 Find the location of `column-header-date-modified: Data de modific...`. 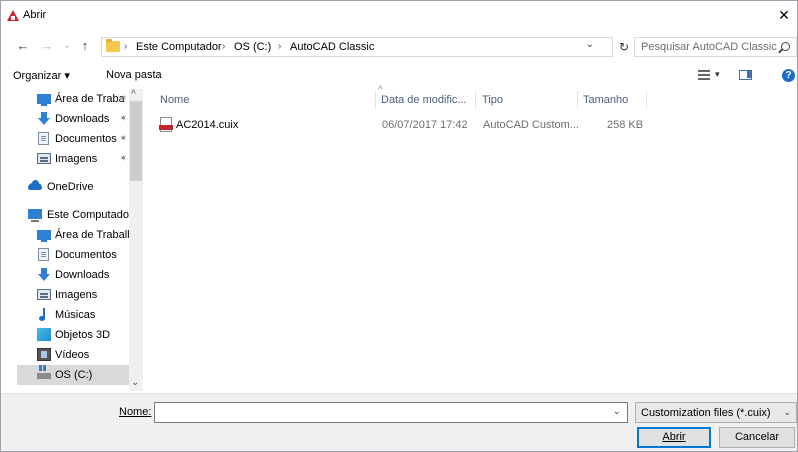

column-header-date-modified: Data de modific... is located at coordinates (431, 100).